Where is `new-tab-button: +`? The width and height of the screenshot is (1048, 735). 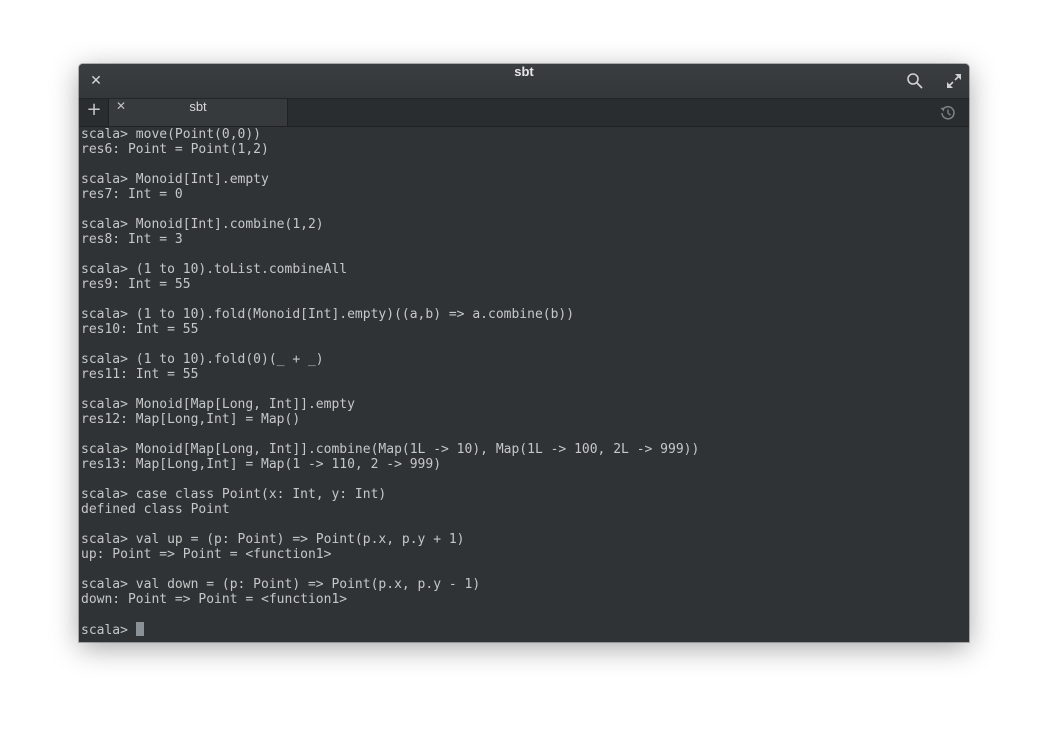 new-tab-button: + is located at coordinates (94, 112).